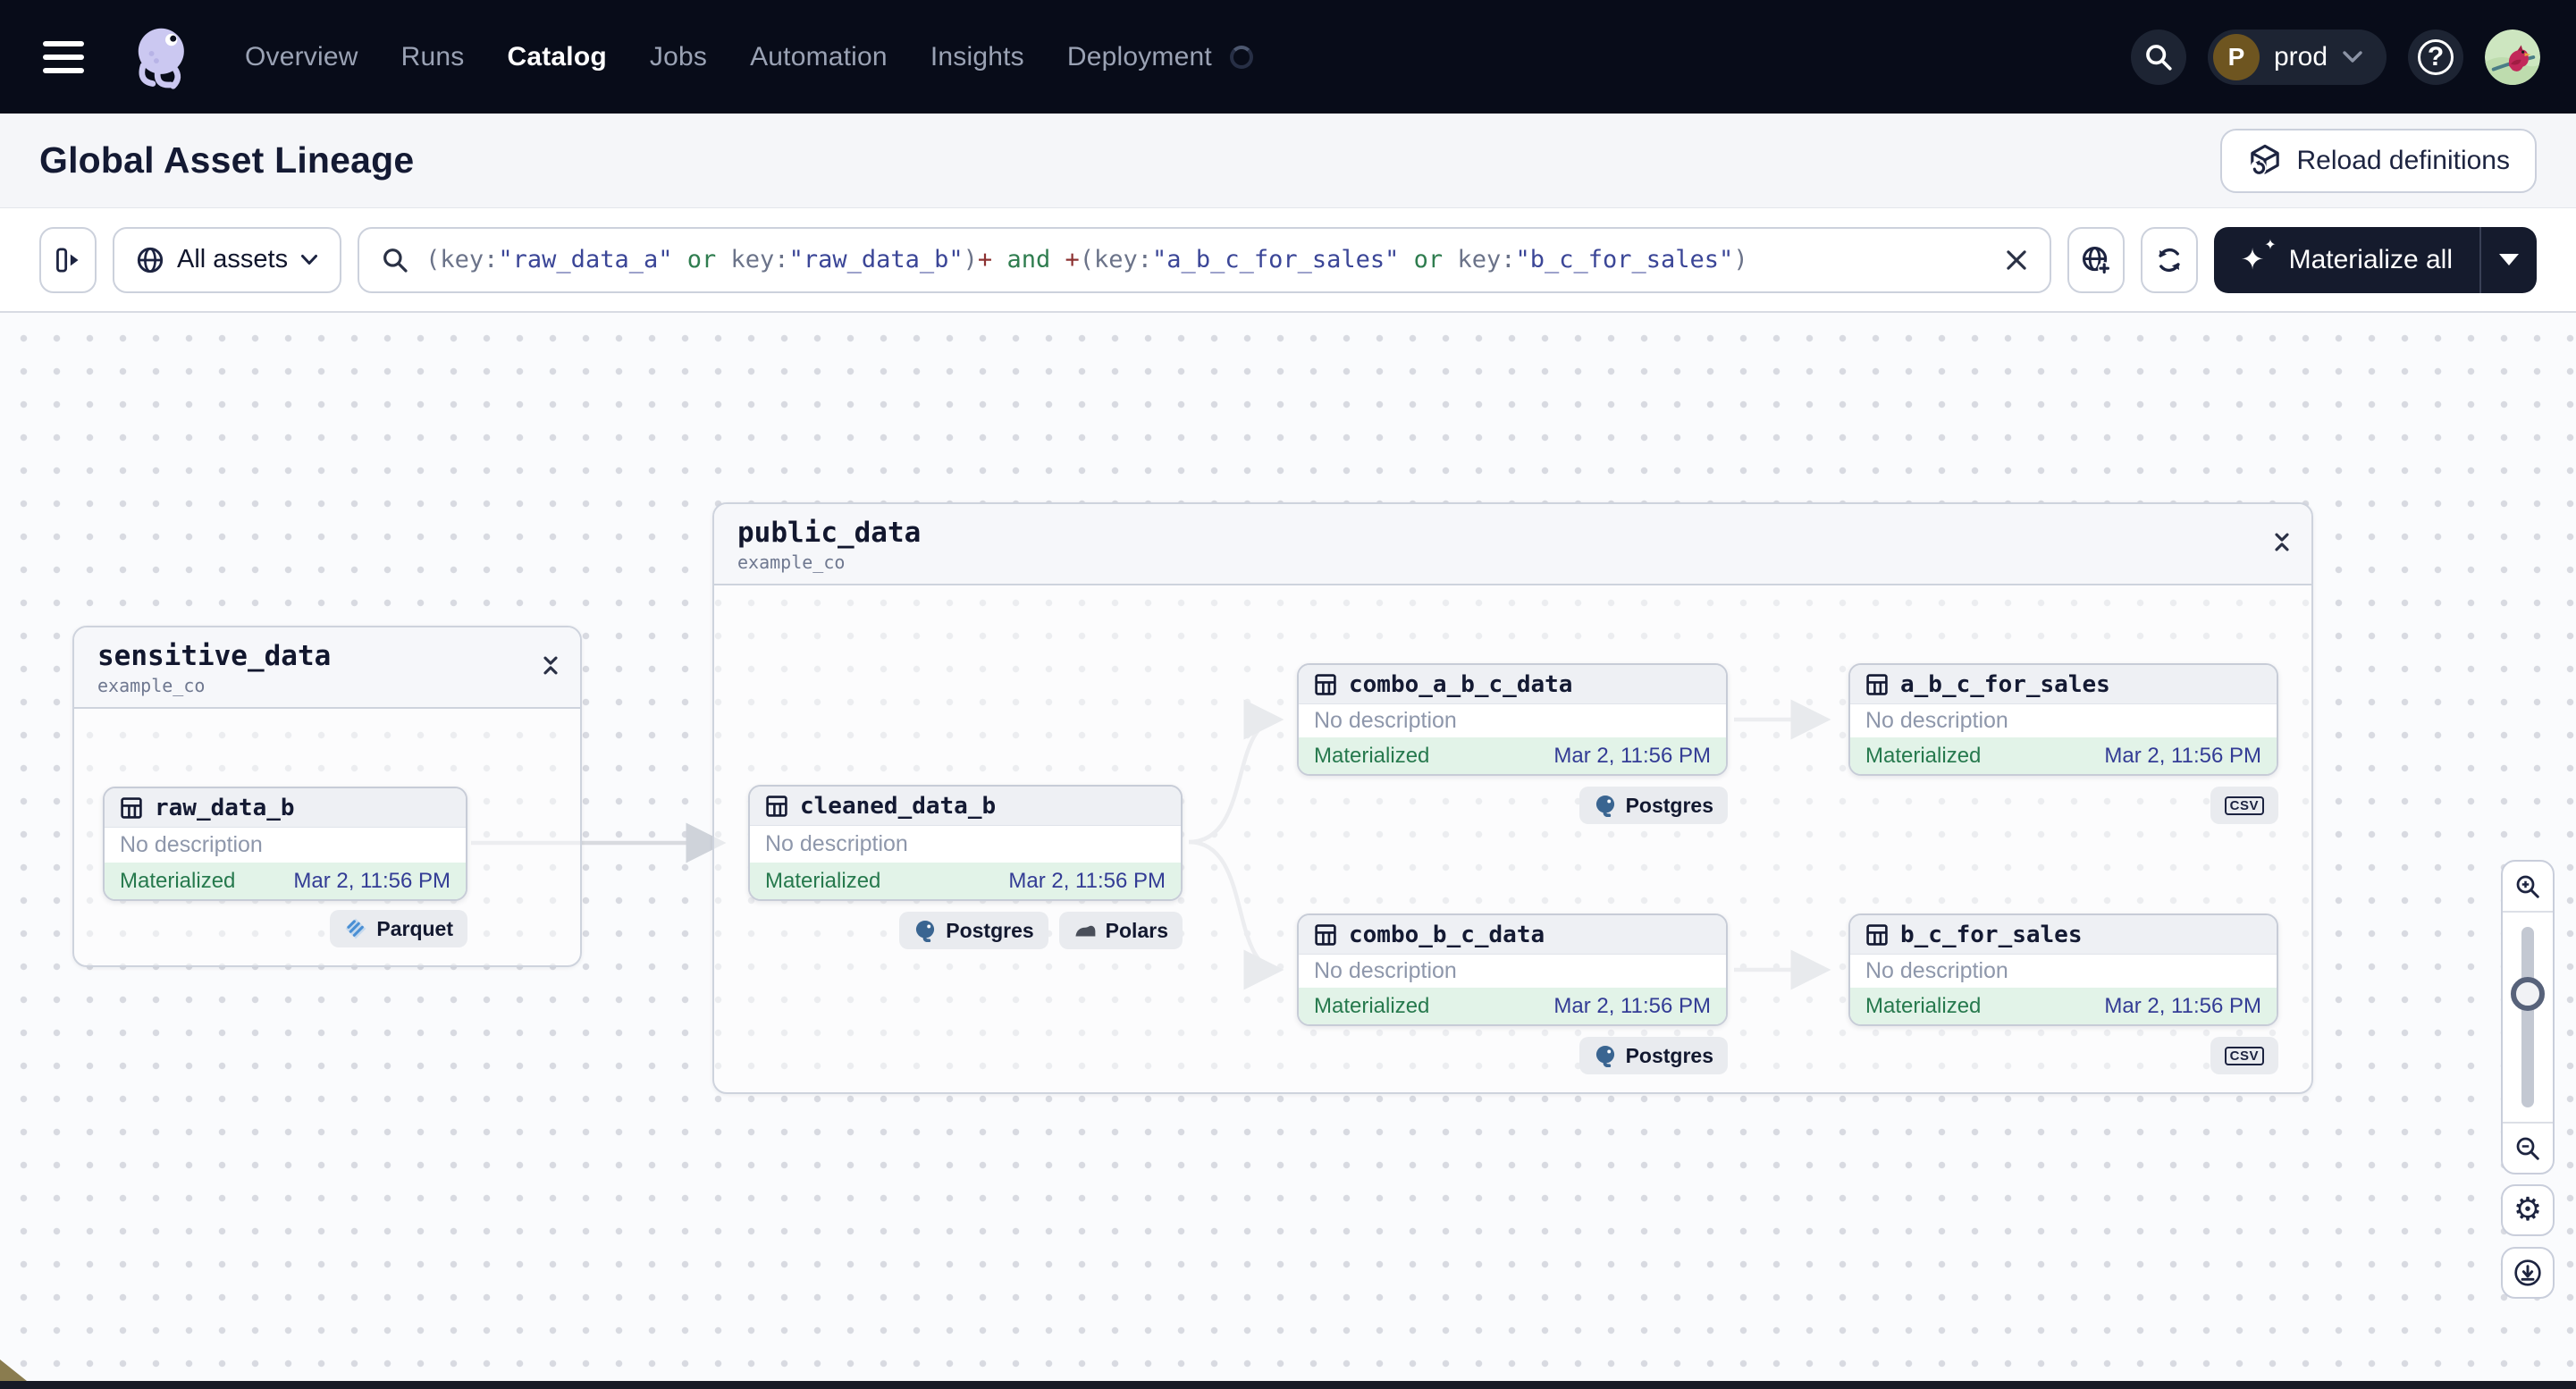 Image resolution: width=2576 pixels, height=1389 pixels. I want to click on nav-link-deployment: Deployment, so click(1140, 57).